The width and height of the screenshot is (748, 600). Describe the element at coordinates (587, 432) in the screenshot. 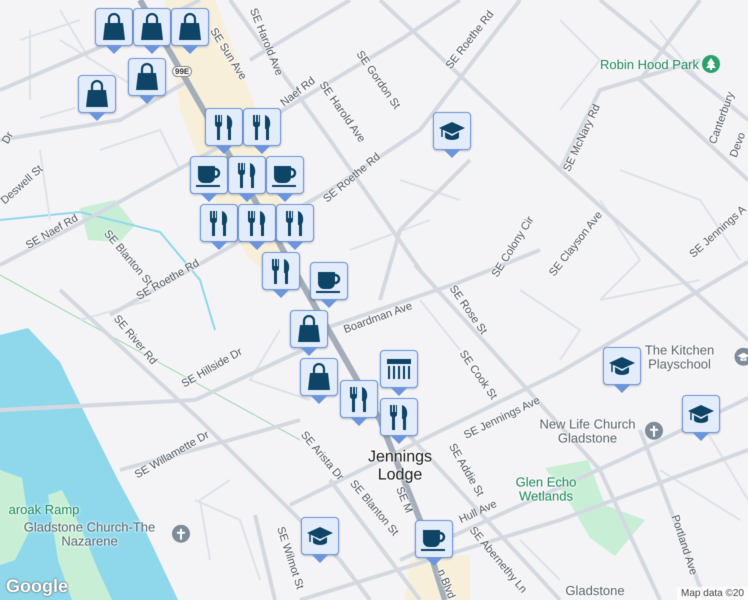

I see `place-label: New Life Church Gladstone` at that location.